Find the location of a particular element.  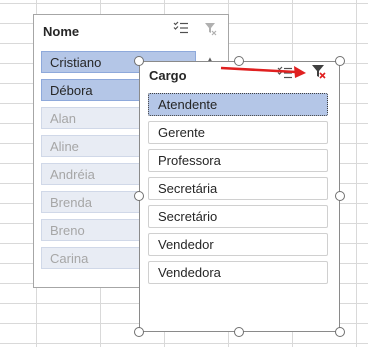

slicer-item: Vendedora is located at coordinates (238, 272).